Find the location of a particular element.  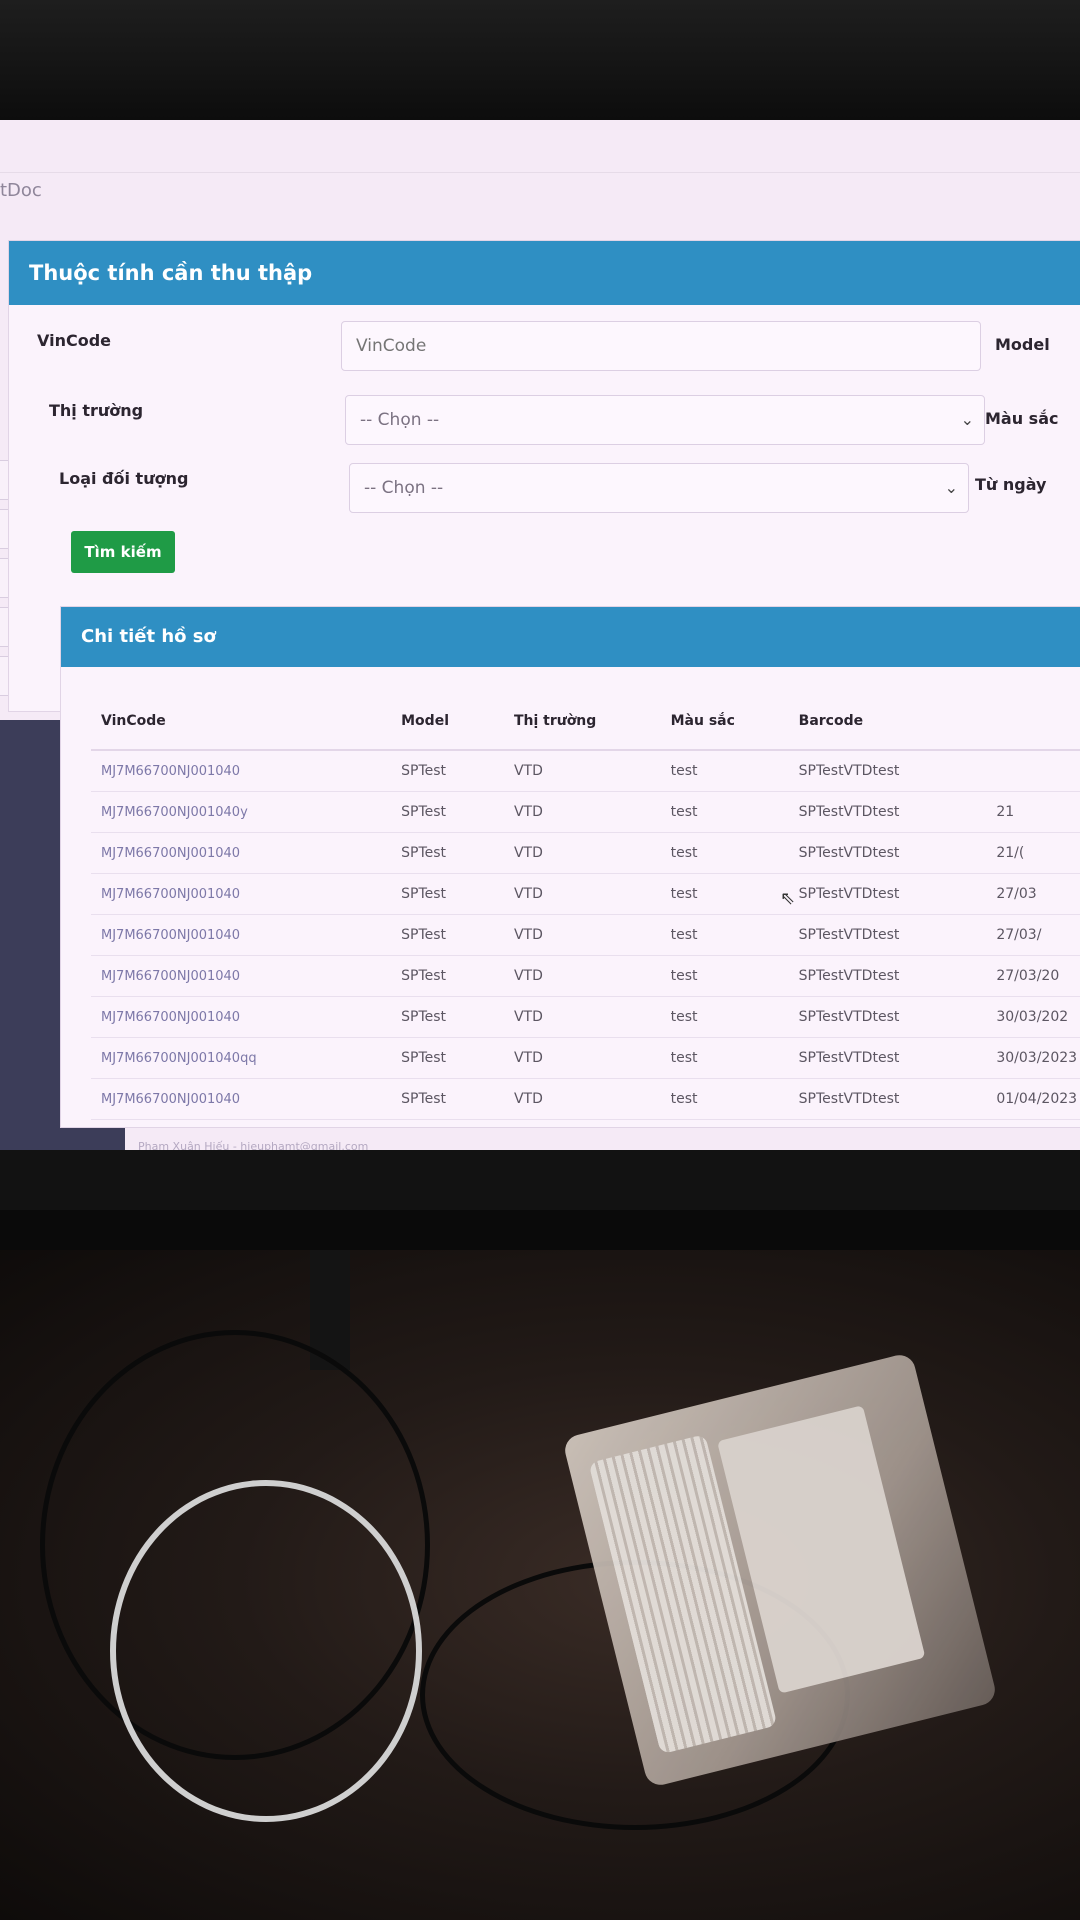

vincode-input is located at coordinates (661, 346).